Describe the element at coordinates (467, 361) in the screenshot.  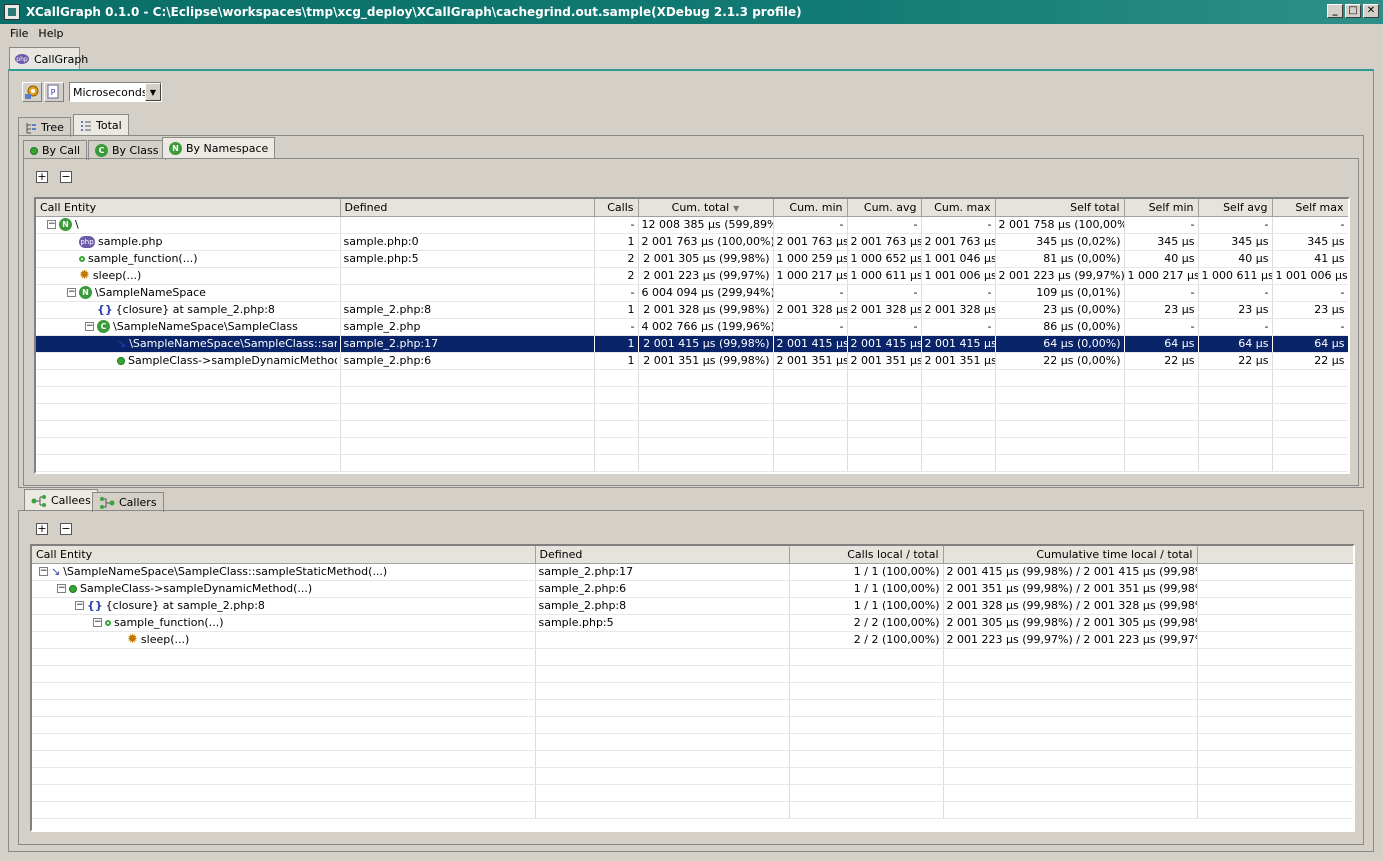
I see `cell-defined: sample_2.php:6` at that location.